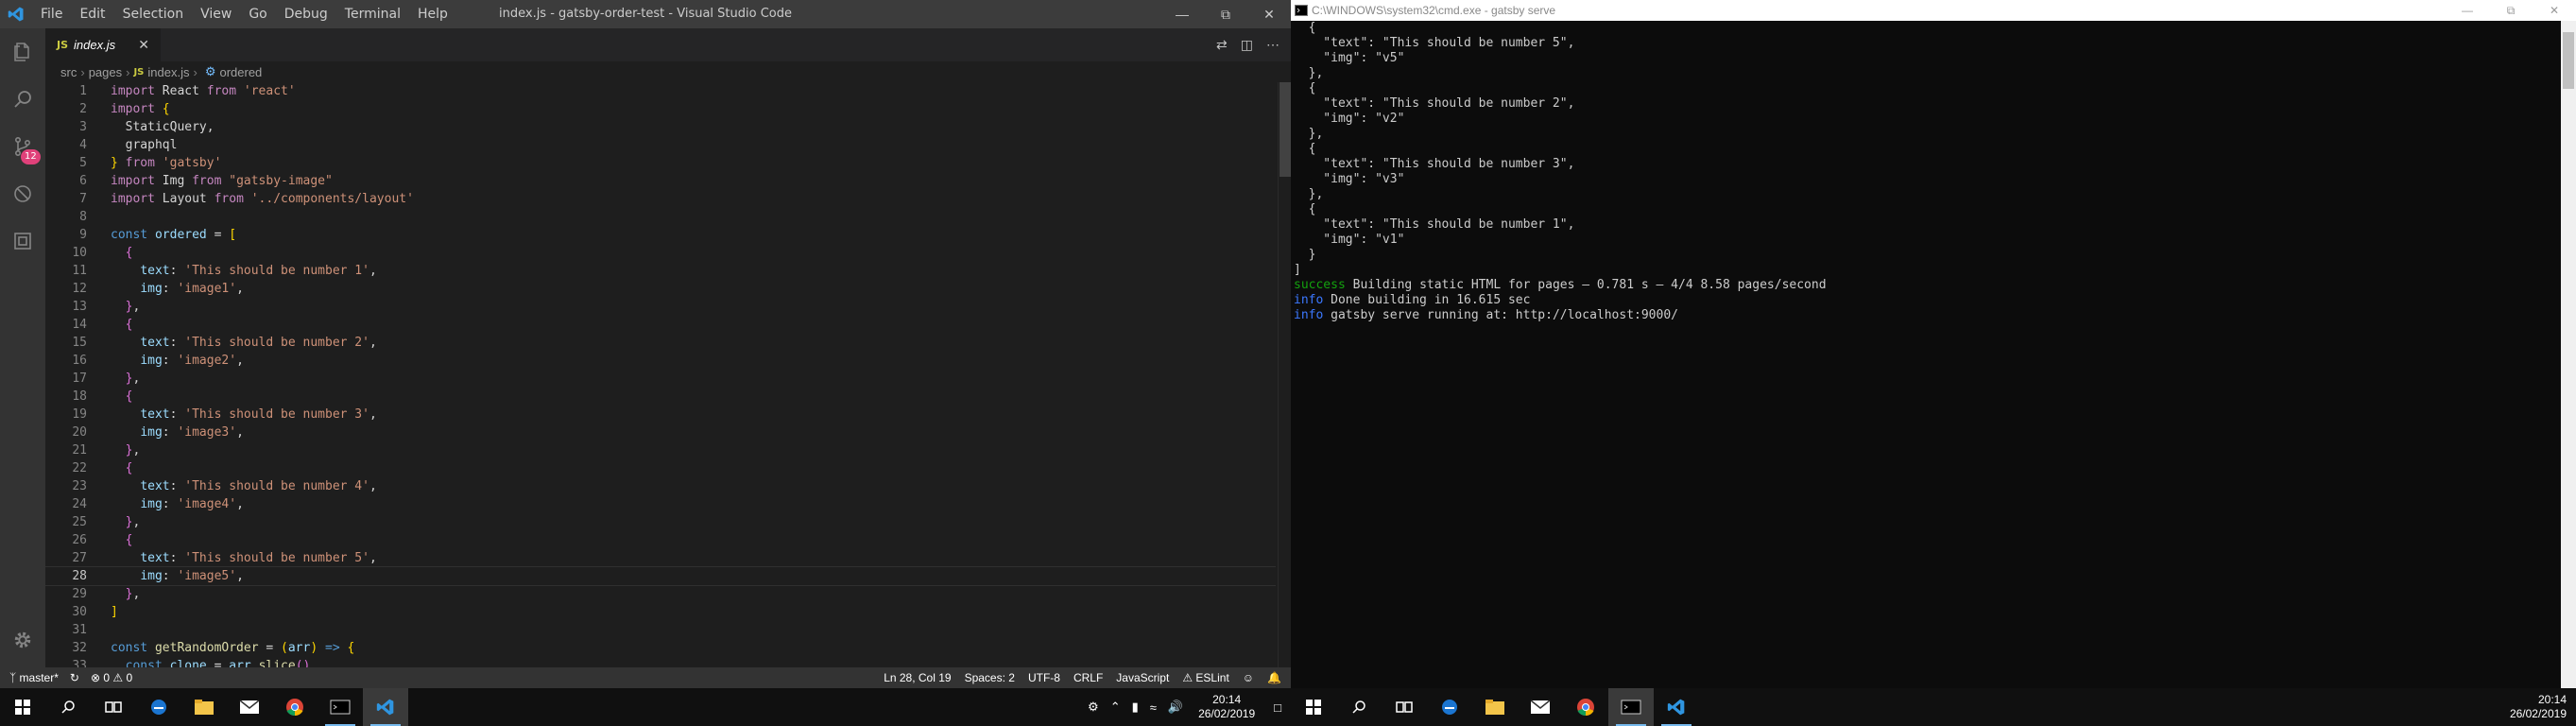 Image resolution: width=2576 pixels, height=726 pixels. Describe the element at coordinates (1205, 678) in the screenshot. I see `eslint-status: ⚠ ESLint` at that location.